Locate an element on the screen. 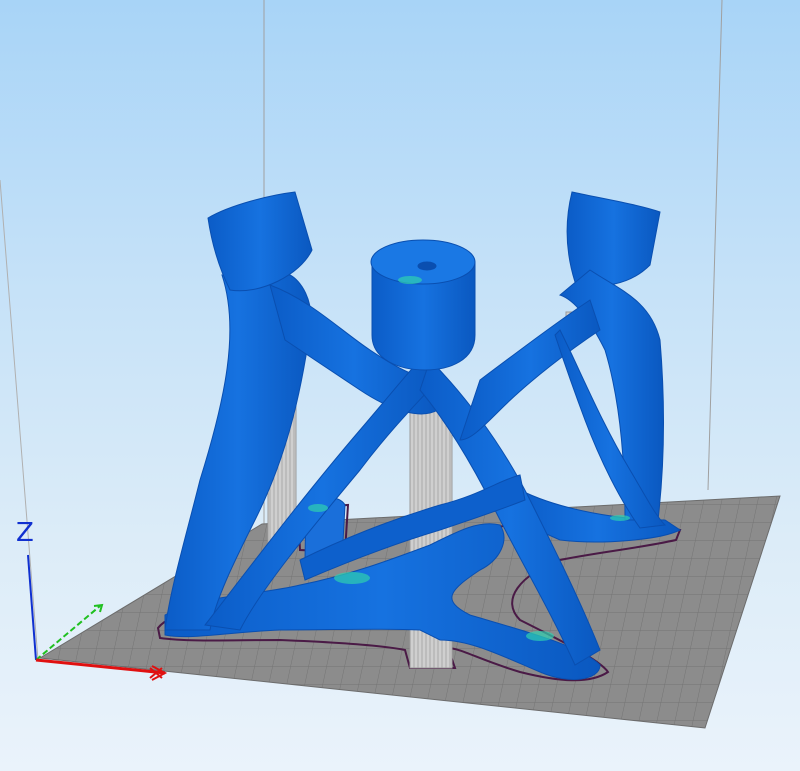  z-axis-arrow-icon is located at coordinates (32, 607).